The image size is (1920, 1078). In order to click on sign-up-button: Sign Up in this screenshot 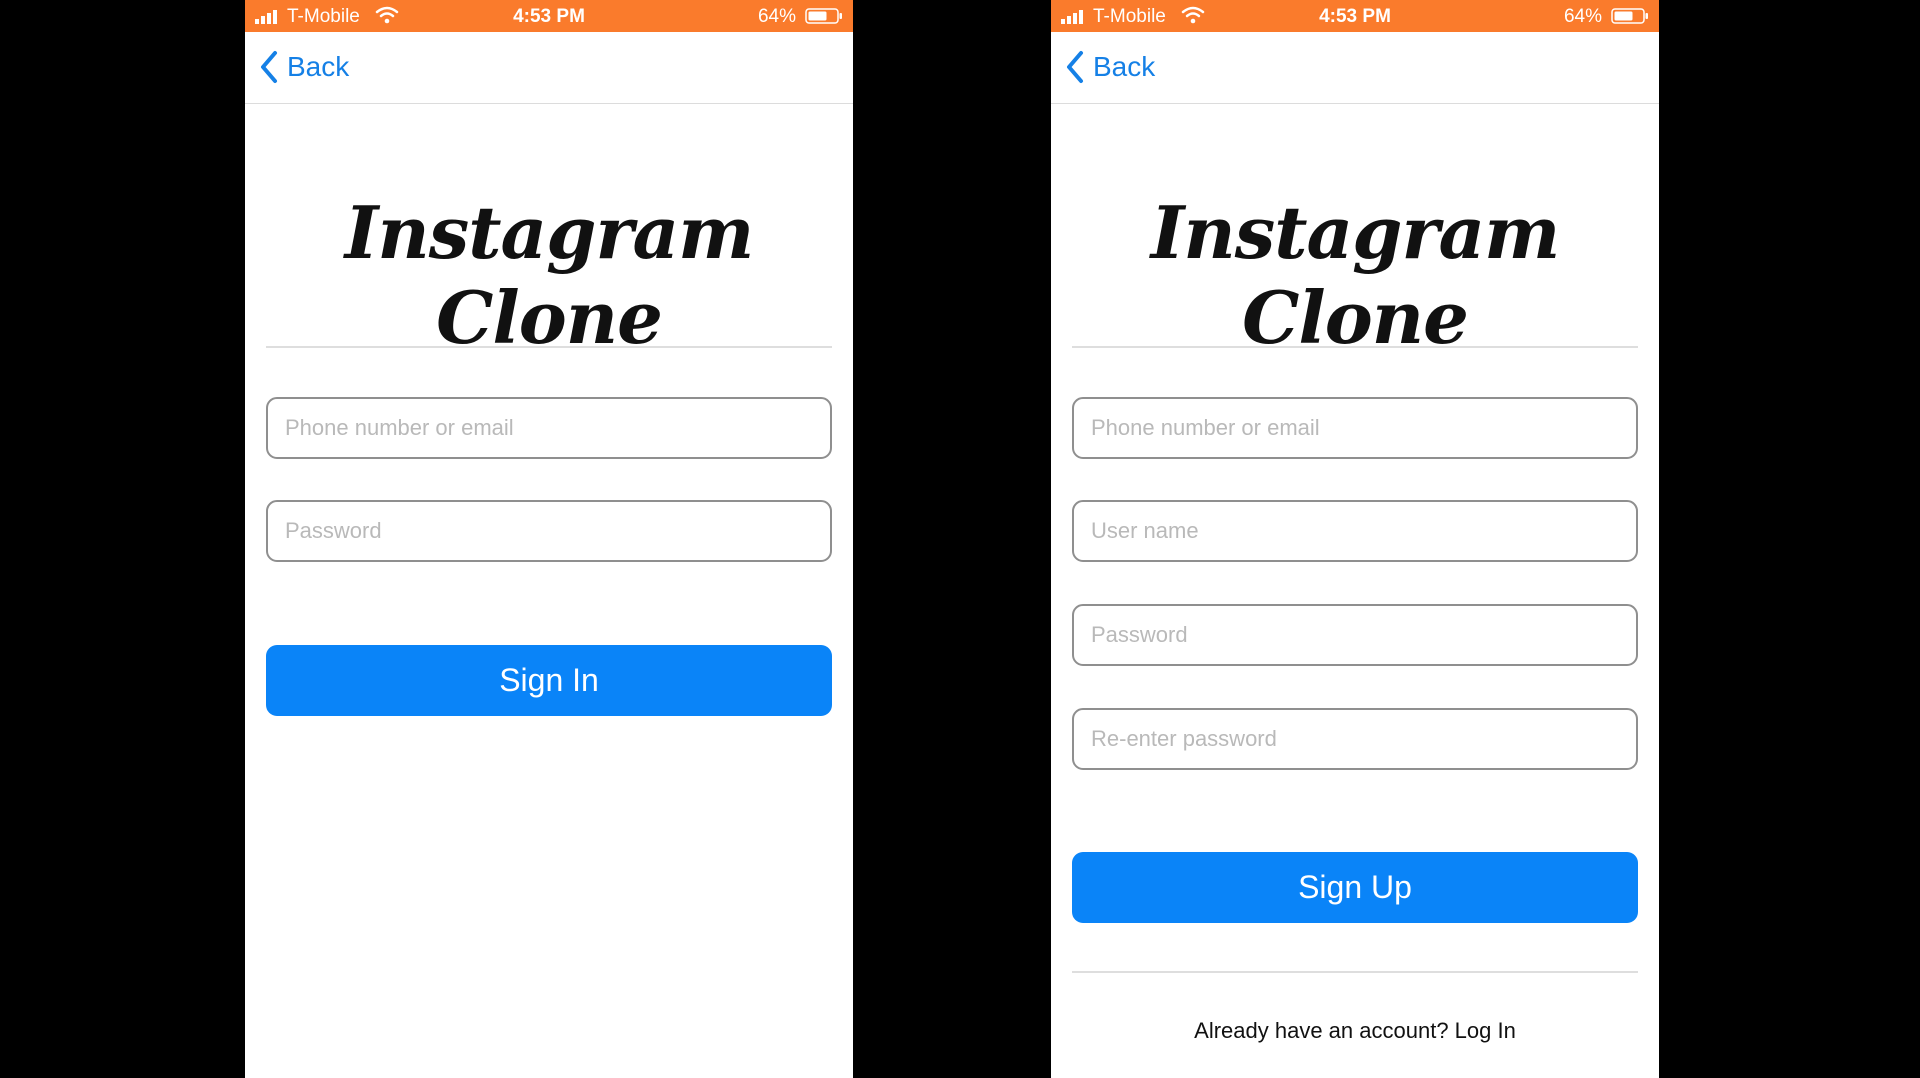, I will do `click(1355, 887)`.